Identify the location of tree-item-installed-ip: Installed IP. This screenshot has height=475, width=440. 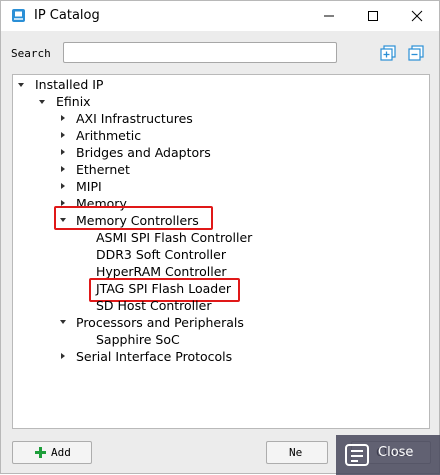
(69, 85).